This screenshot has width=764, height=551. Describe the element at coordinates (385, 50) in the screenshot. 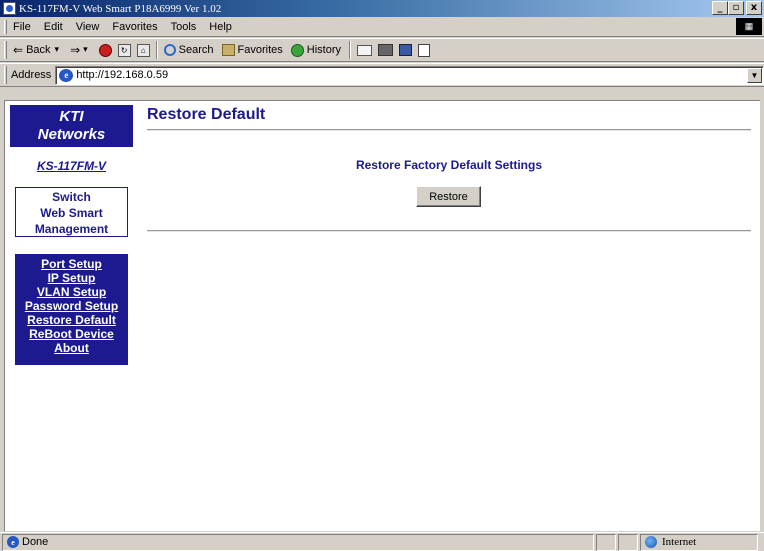

I see `print-icon` at that location.